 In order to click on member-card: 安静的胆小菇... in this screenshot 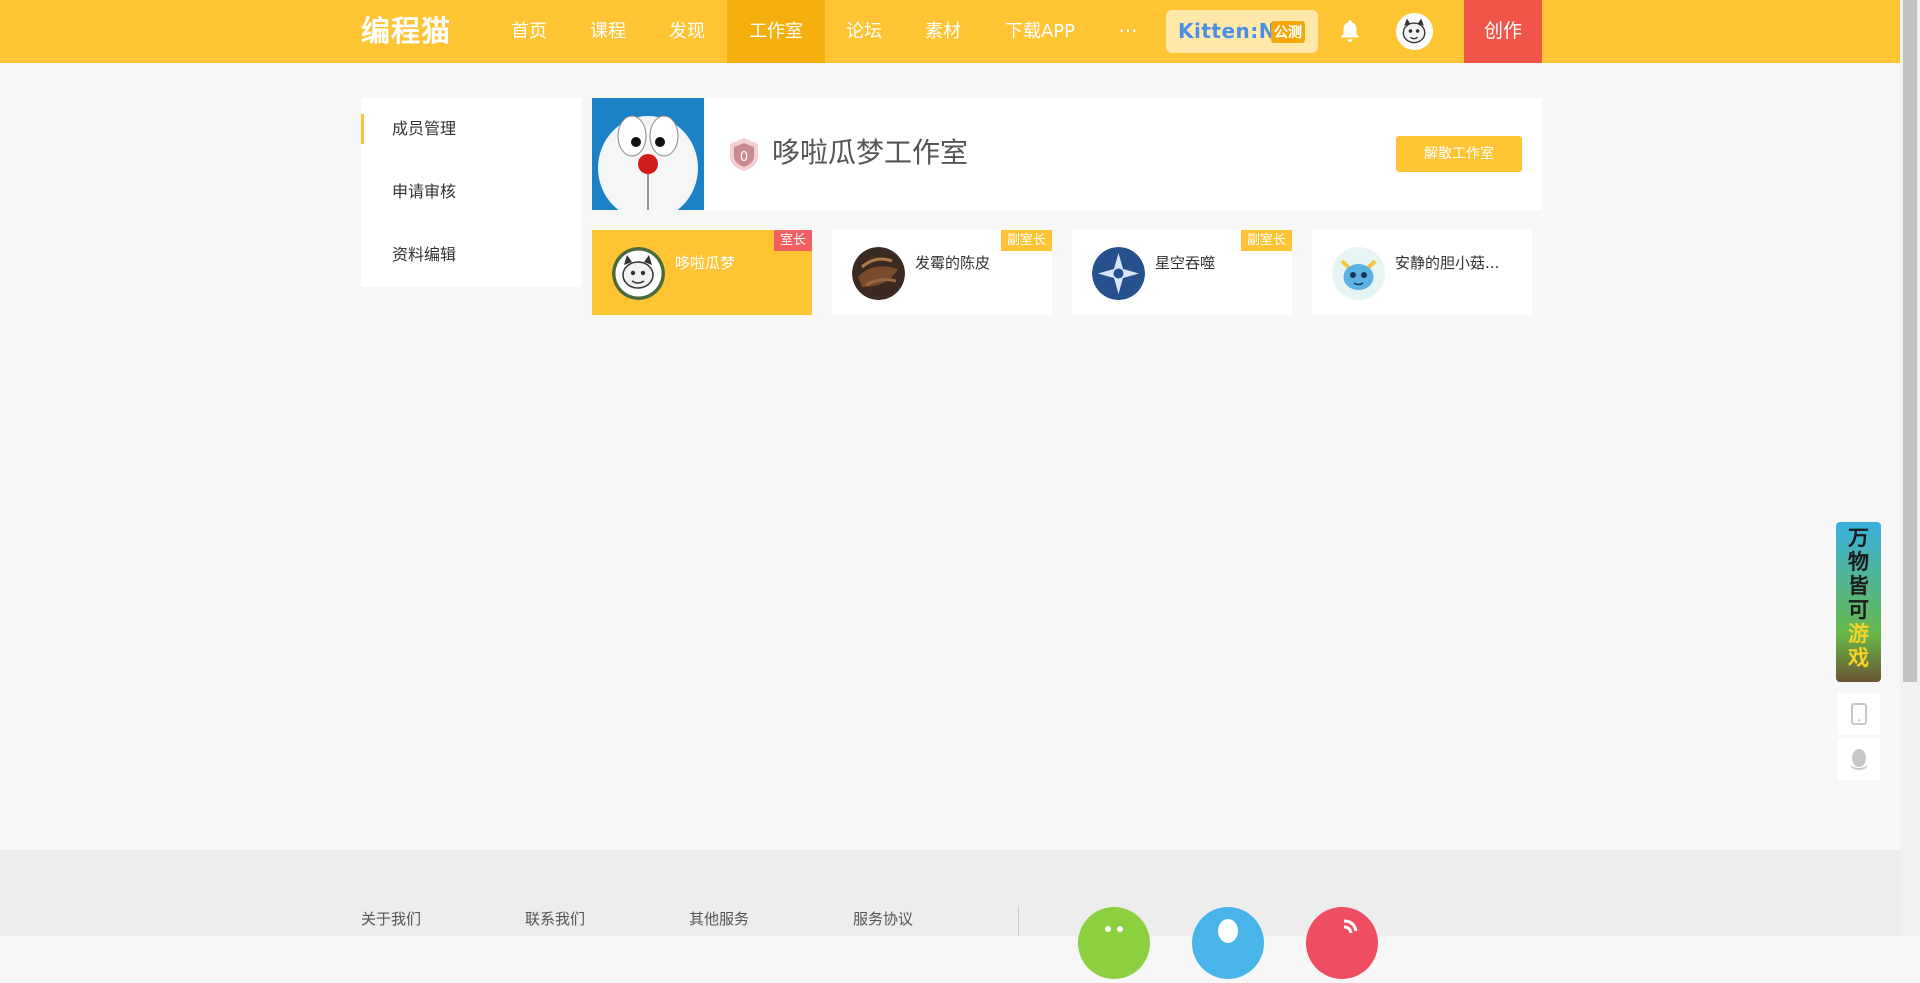, I will do `click(1422, 272)`.